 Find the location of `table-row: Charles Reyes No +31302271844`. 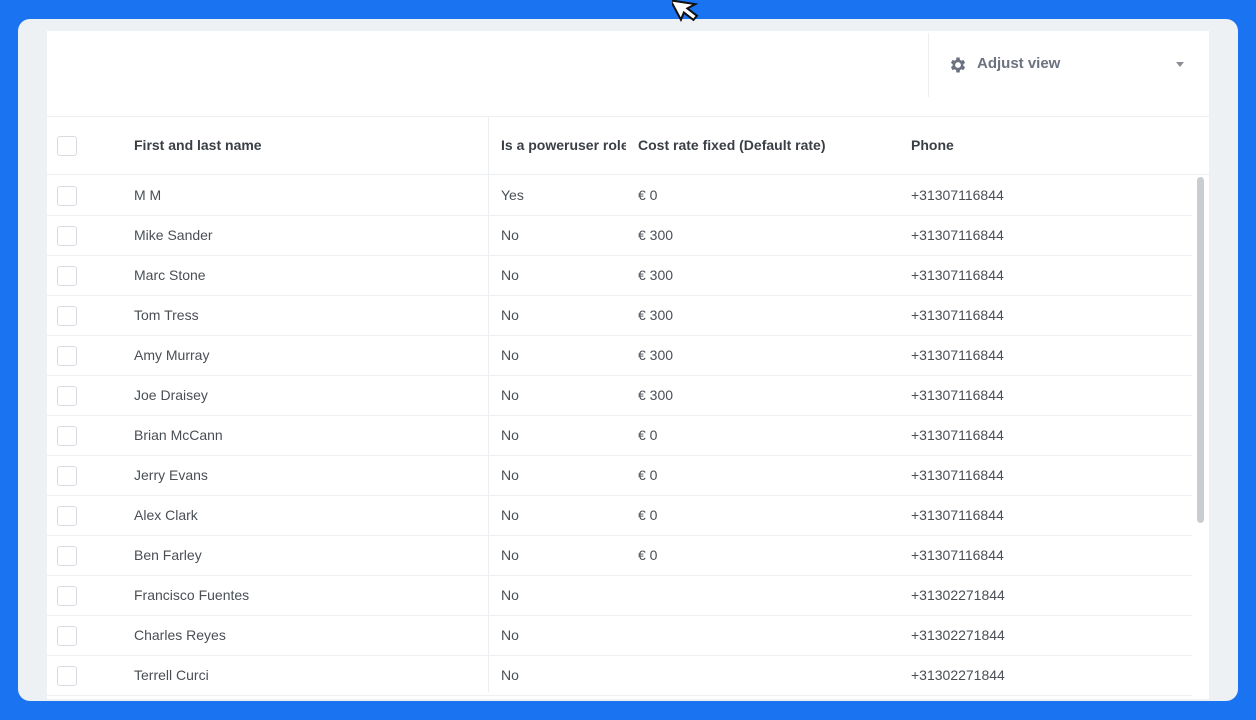

table-row: Charles Reyes No +31302271844 is located at coordinates (619, 635).